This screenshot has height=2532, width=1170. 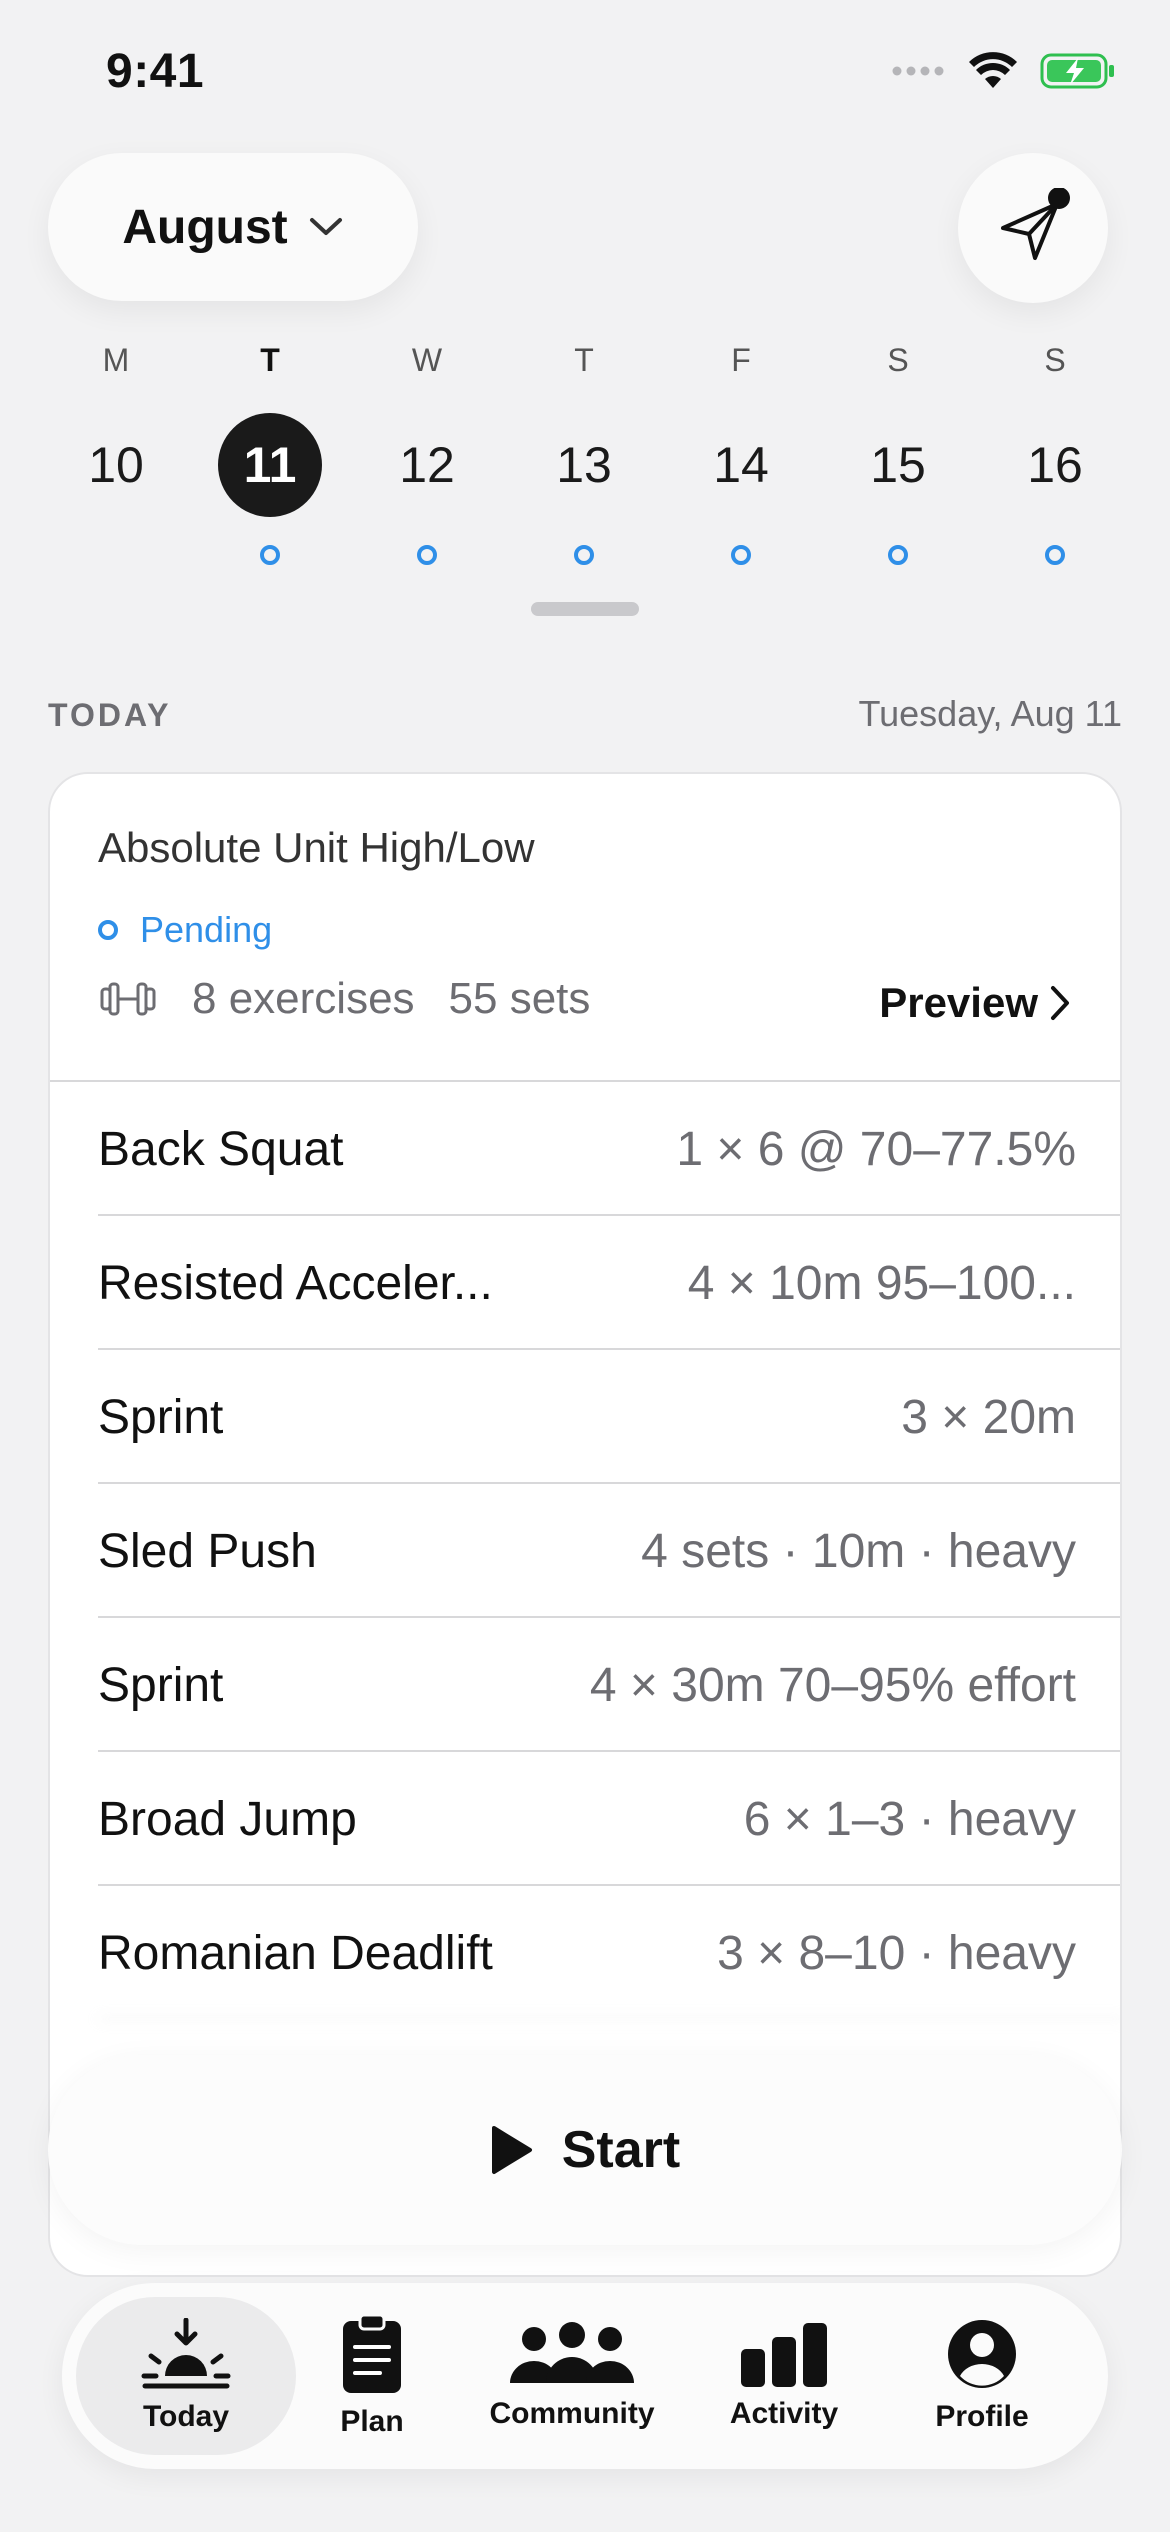 What do you see at coordinates (993, 70) in the screenshot?
I see `wifi-icon` at bounding box center [993, 70].